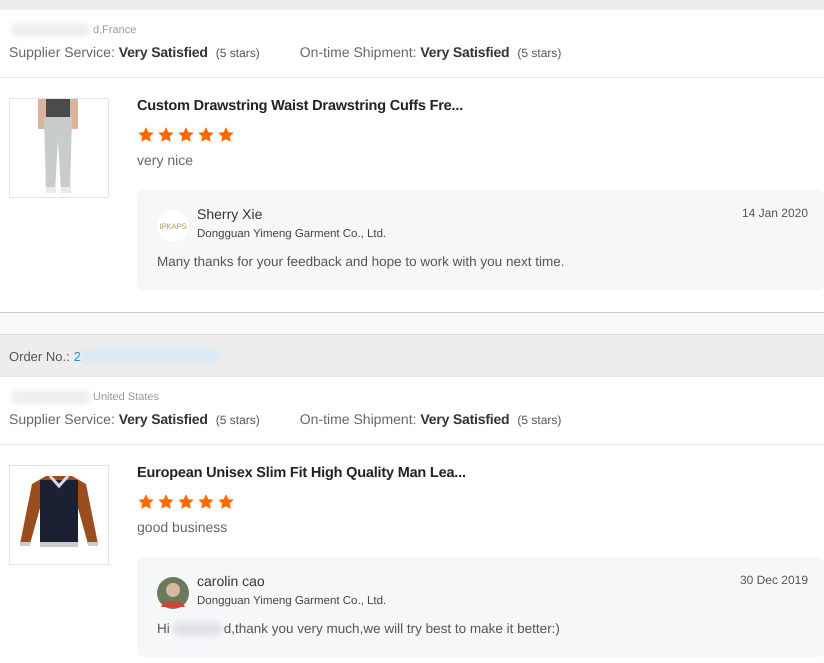  What do you see at coordinates (173, 593) in the screenshot?
I see `avatar` at bounding box center [173, 593].